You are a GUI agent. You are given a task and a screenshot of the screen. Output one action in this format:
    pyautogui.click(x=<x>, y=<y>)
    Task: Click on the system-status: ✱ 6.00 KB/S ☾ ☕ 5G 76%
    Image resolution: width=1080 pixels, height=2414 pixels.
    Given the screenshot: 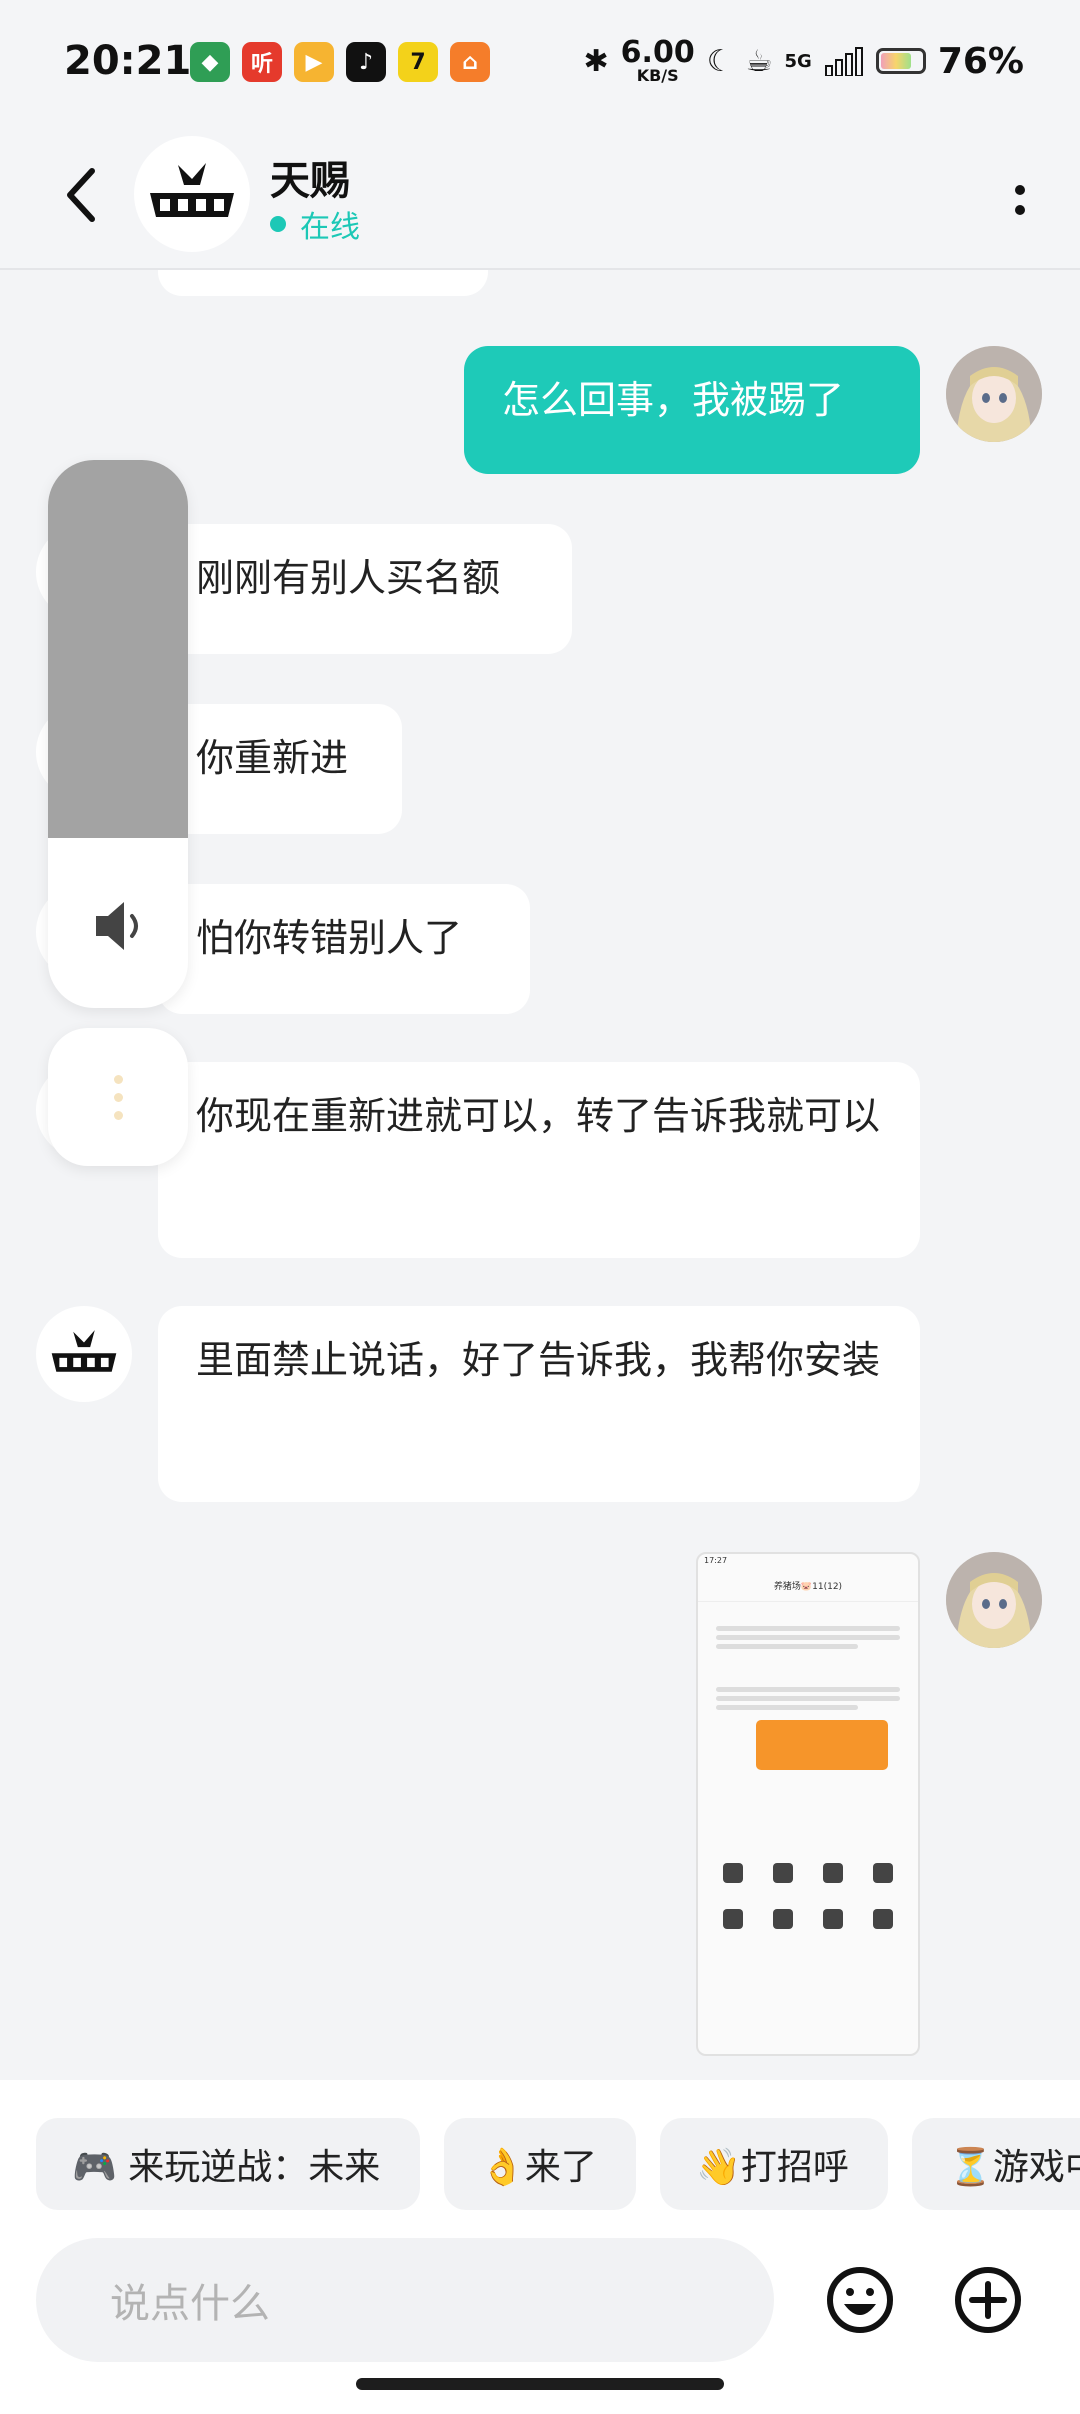 What is the action you would take?
    pyautogui.click(x=804, y=61)
    